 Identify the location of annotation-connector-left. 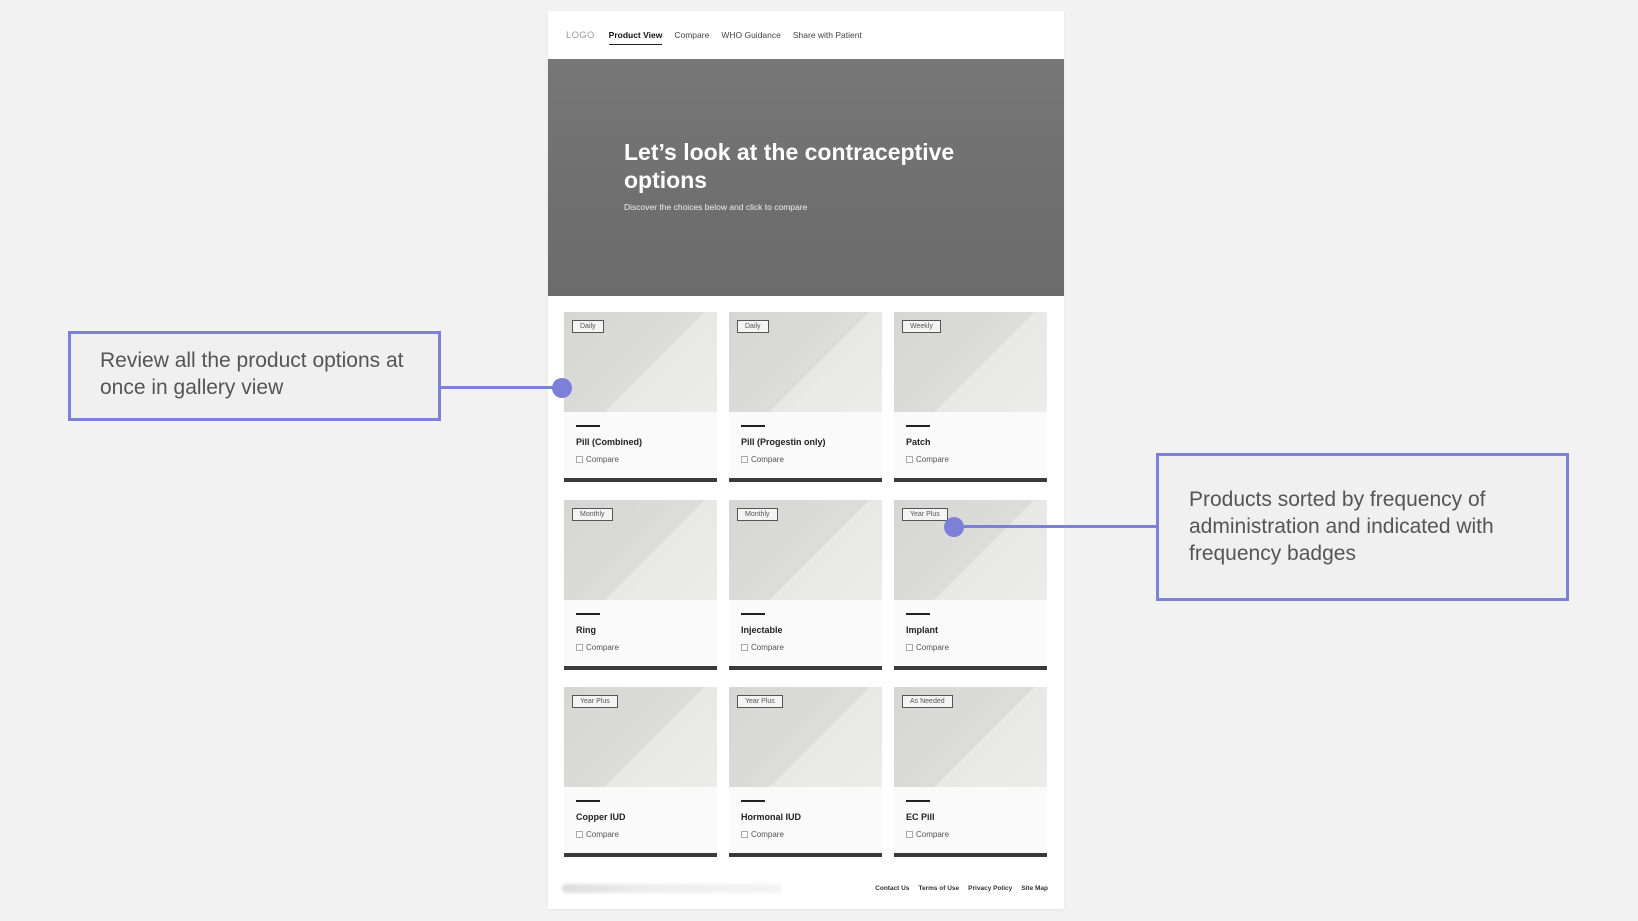
(501, 387).